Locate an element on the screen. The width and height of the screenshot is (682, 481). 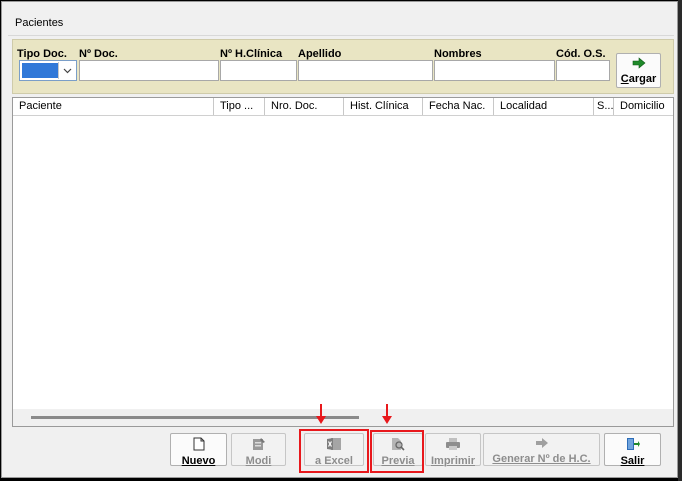
apellido-input is located at coordinates (365, 70).